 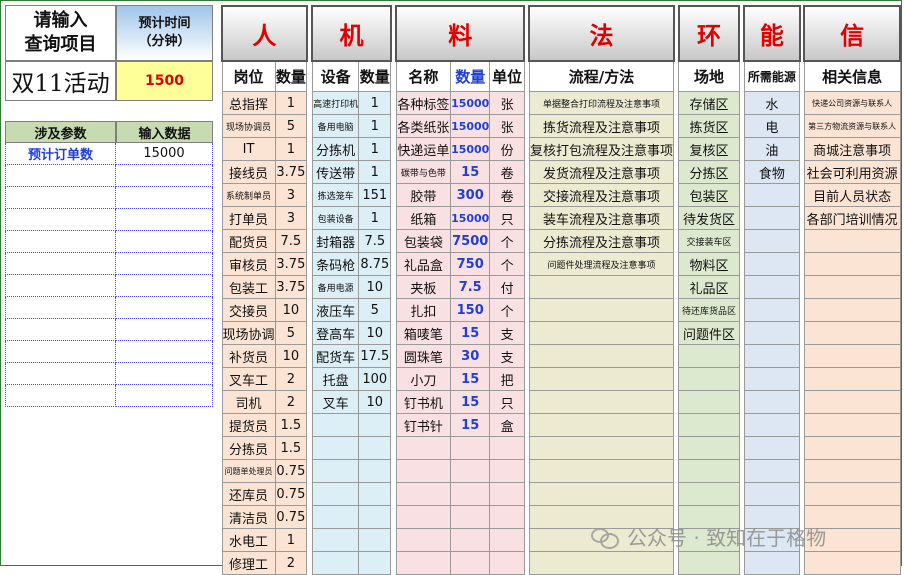 I want to click on position-cell: 现场协调, so click(x=248, y=333).